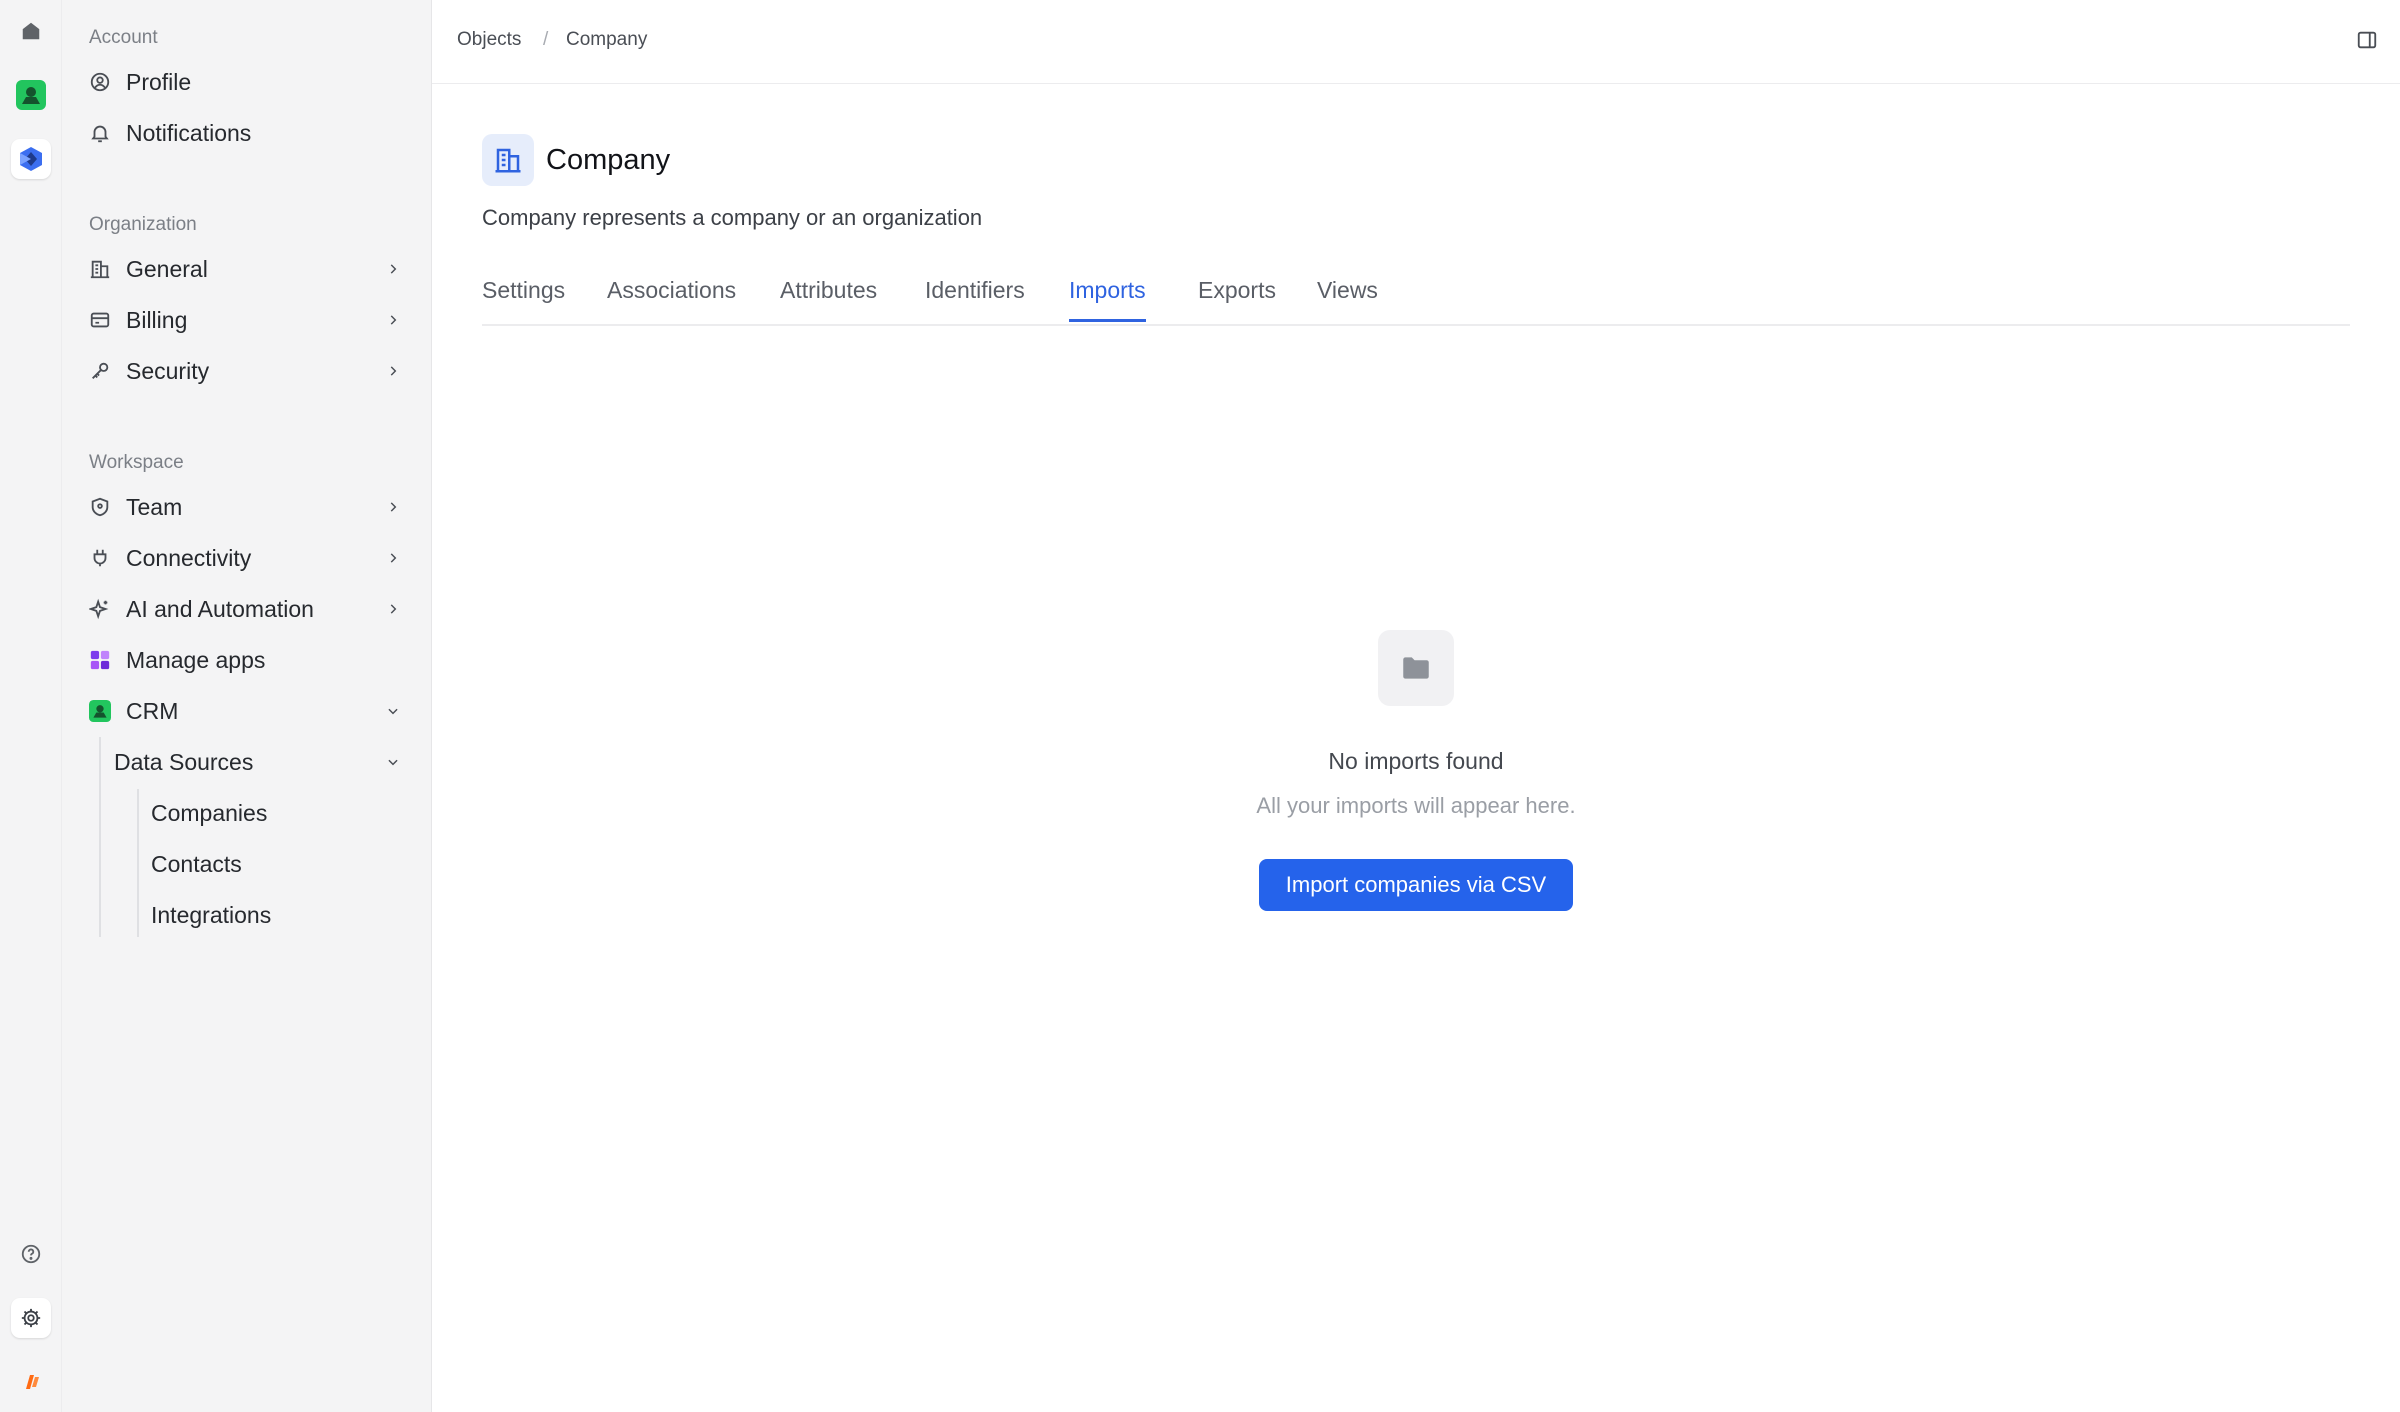  I want to click on sidebar-item-label: Team, so click(154, 506).